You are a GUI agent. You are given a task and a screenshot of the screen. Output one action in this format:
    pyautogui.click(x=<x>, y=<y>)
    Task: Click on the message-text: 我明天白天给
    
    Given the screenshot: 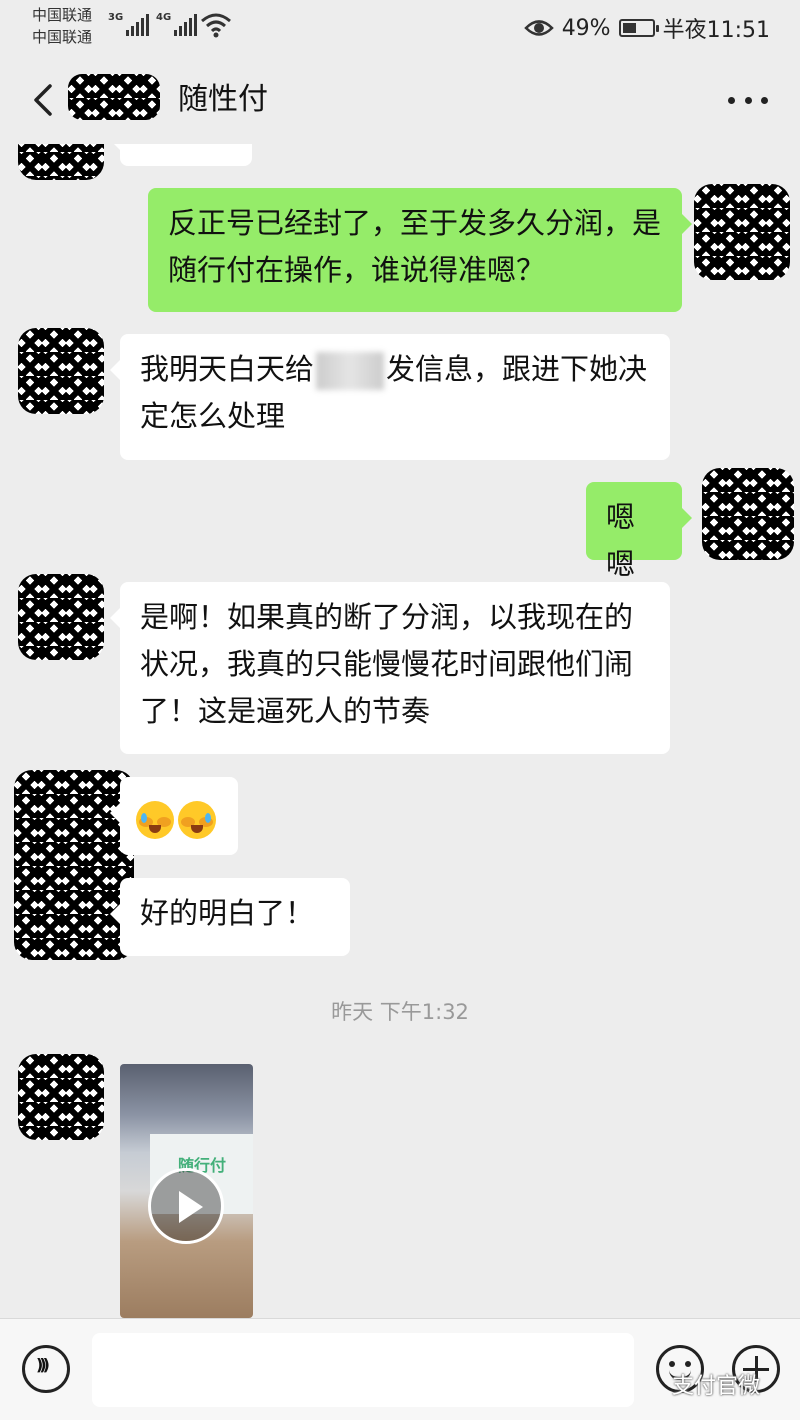 What is the action you would take?
    pyautogui.click(x=227, y=369)
    